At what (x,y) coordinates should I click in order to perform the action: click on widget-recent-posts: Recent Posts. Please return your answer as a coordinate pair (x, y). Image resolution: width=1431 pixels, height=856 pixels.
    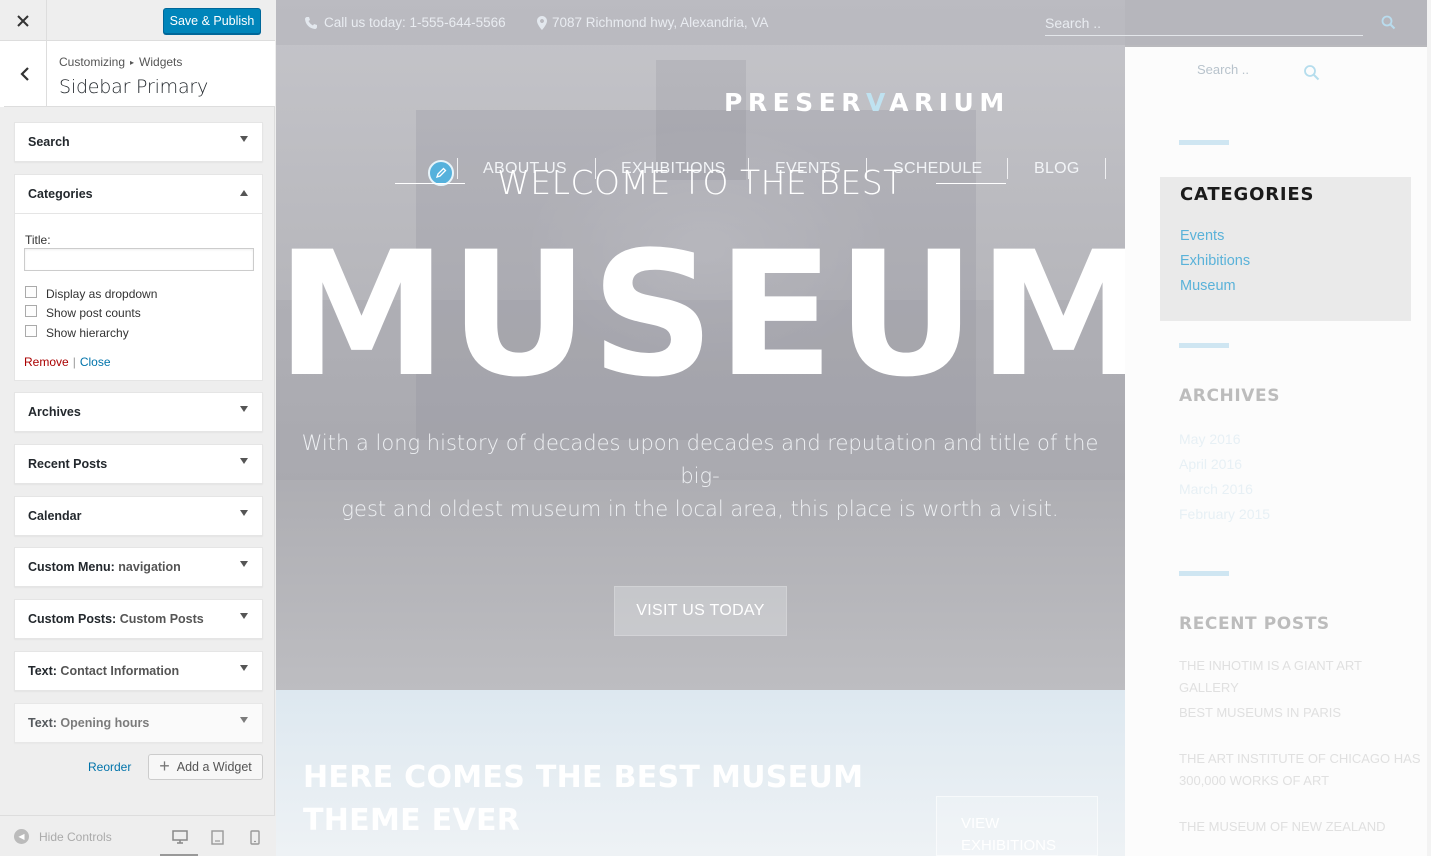
    Looking at the image, I should click on (138, 464).